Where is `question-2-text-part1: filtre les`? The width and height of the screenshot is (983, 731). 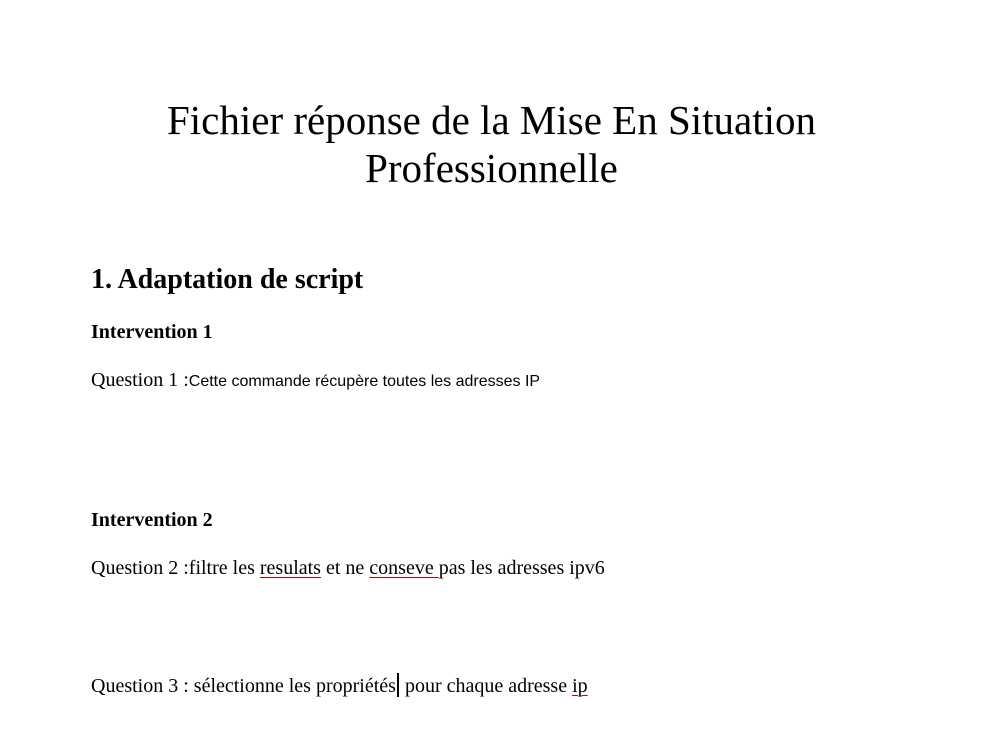 question-2-text-part1: filtre les is located at coordinates (224, 568).